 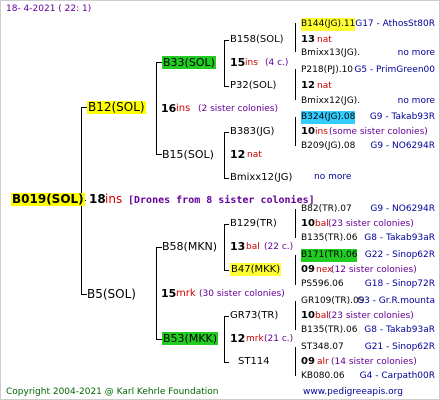 What do you see at coordinates (399, 347) in the screenshot?
I see `g4-line: G21 - Sinop62R` at bounding box center [399, 347].